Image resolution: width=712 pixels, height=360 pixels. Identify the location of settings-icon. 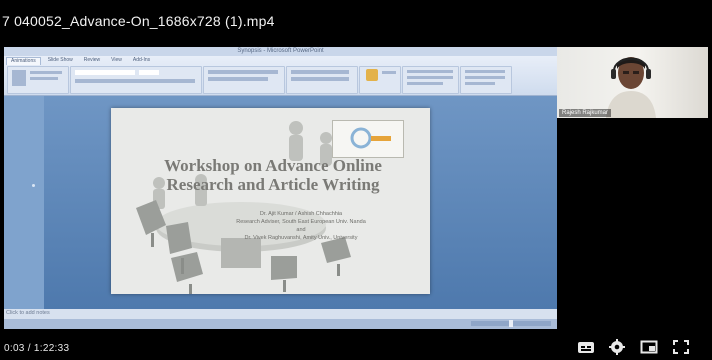
(617, 347).